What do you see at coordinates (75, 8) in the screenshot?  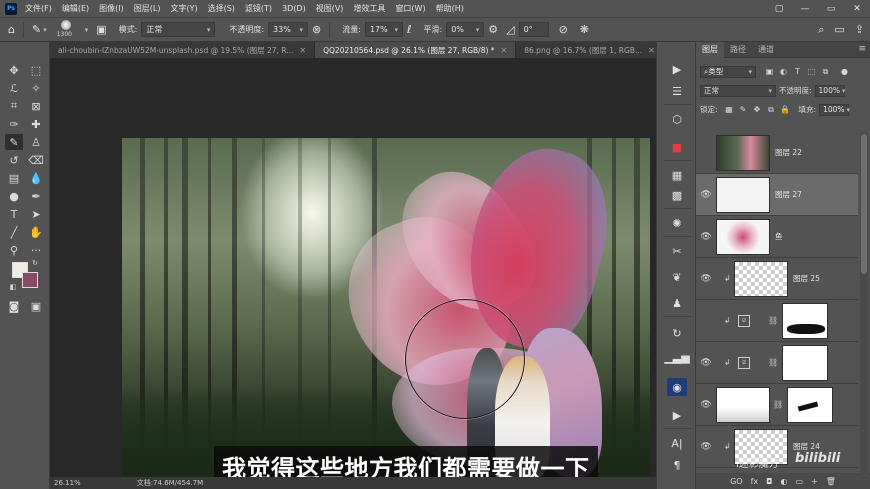 I see `menu-edit: 编辑(E)` at bounding box center [75, 8].